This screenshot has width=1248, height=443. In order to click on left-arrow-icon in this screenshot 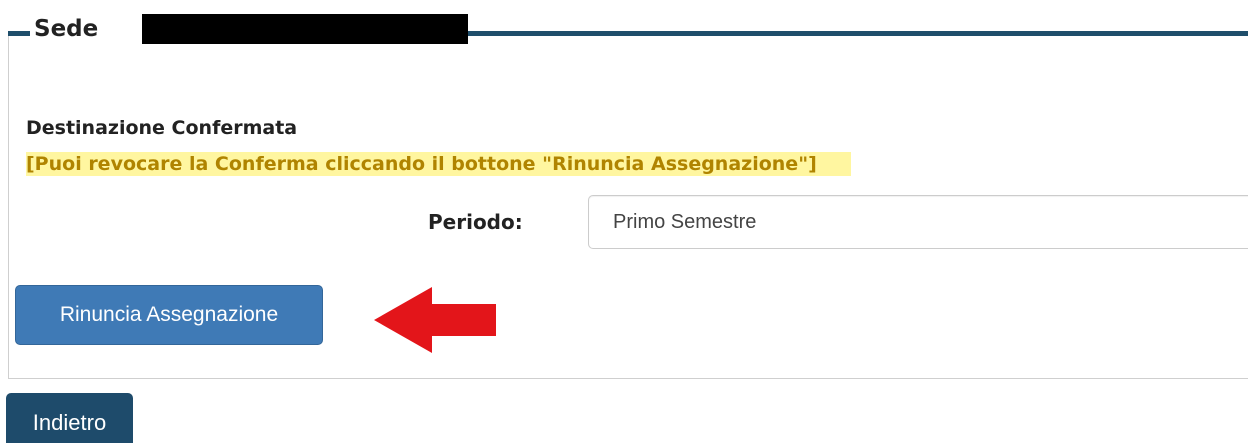, I will do `click(435, 320)`.